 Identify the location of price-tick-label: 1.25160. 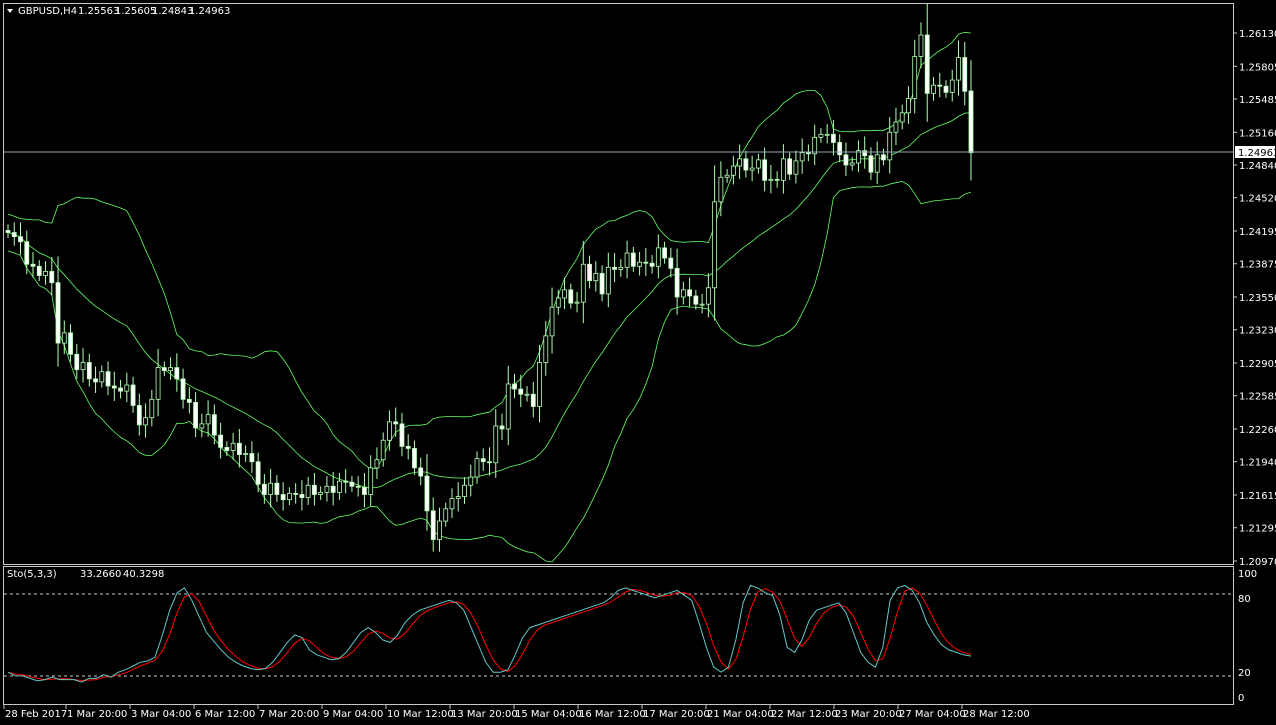
(1257, 133).